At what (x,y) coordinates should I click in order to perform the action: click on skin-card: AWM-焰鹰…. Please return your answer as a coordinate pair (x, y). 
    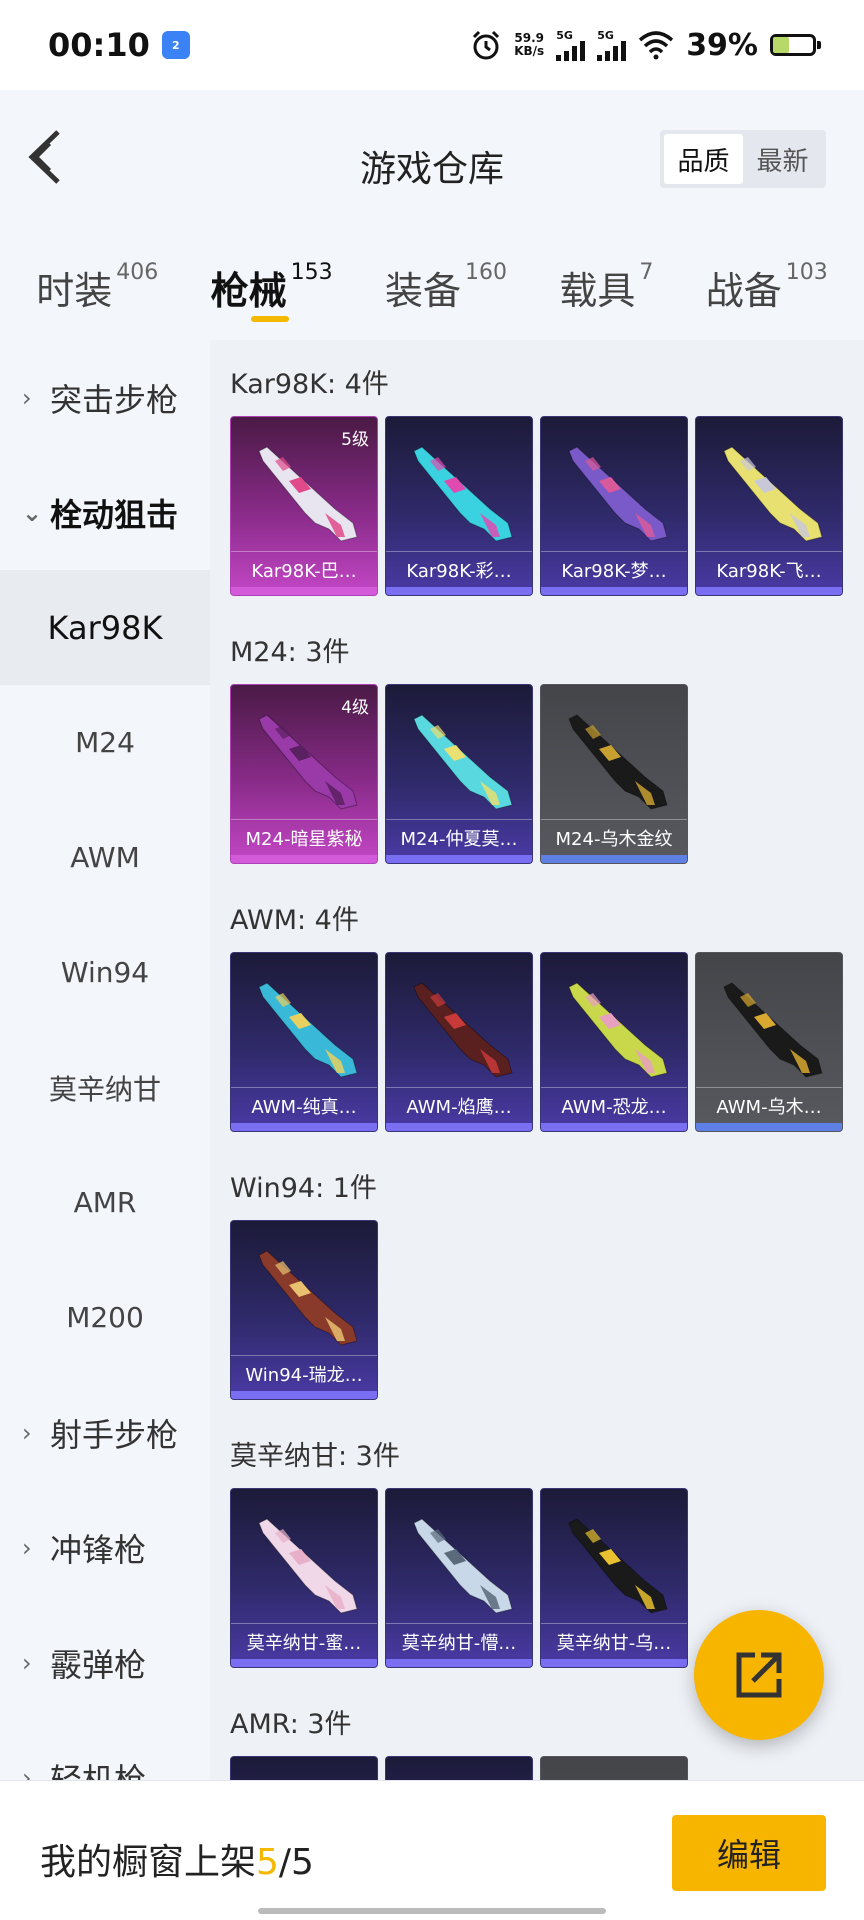
    Looking at the image, I should click on (459, 1042).